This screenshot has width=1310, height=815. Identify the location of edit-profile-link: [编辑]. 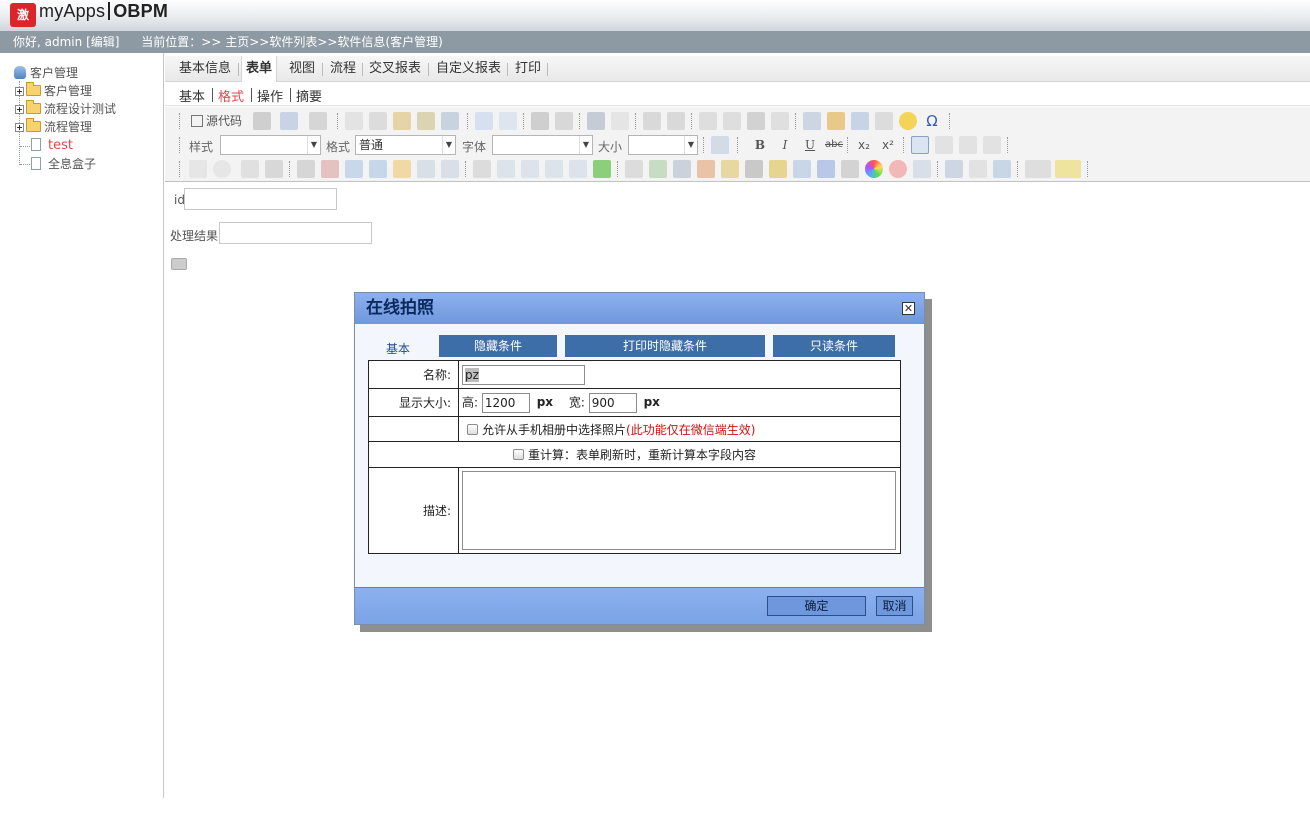
(102, 42).